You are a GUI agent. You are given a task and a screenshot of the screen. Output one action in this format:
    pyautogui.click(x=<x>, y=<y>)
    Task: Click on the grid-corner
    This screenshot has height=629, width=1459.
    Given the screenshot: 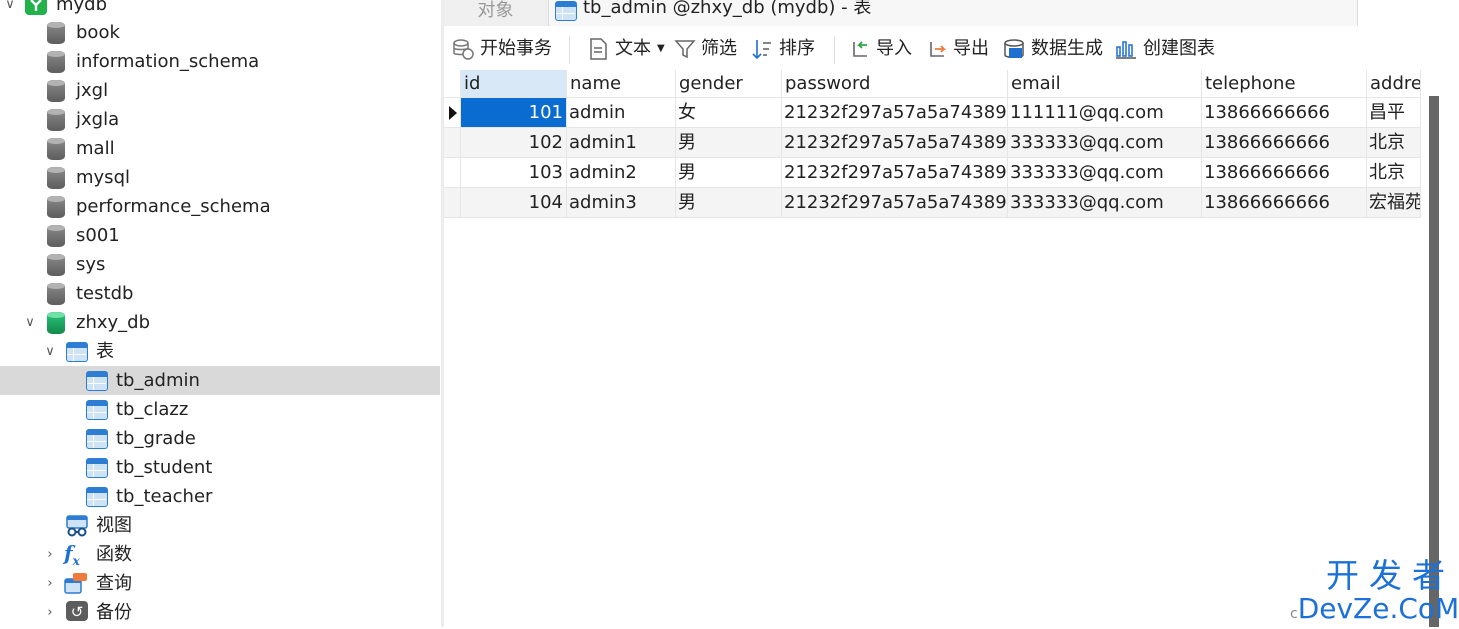 What is the action you would take?
    pyautogui.click(x=452, y=84)
    